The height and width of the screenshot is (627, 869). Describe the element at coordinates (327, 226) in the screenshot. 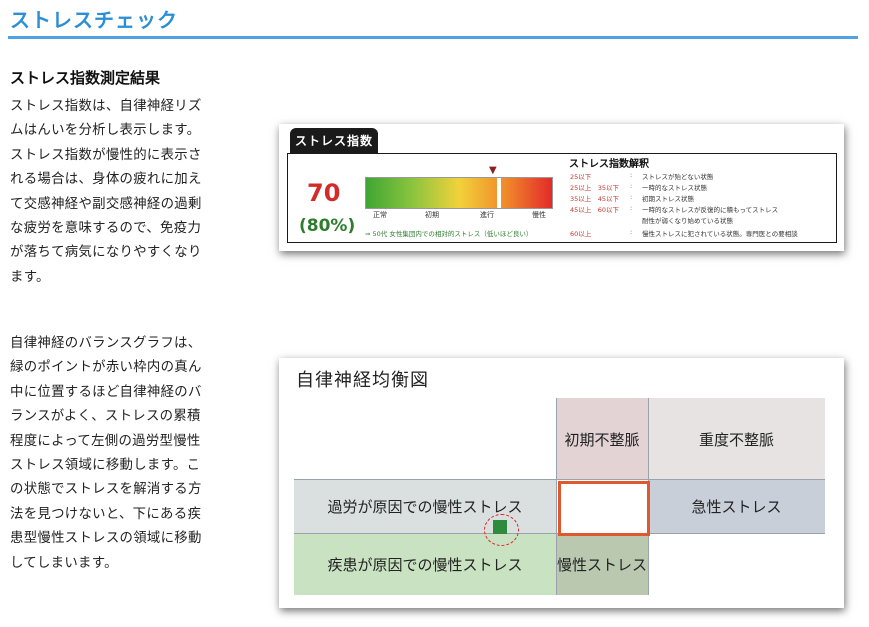

I see `stress-percent: (80%)` at that location.